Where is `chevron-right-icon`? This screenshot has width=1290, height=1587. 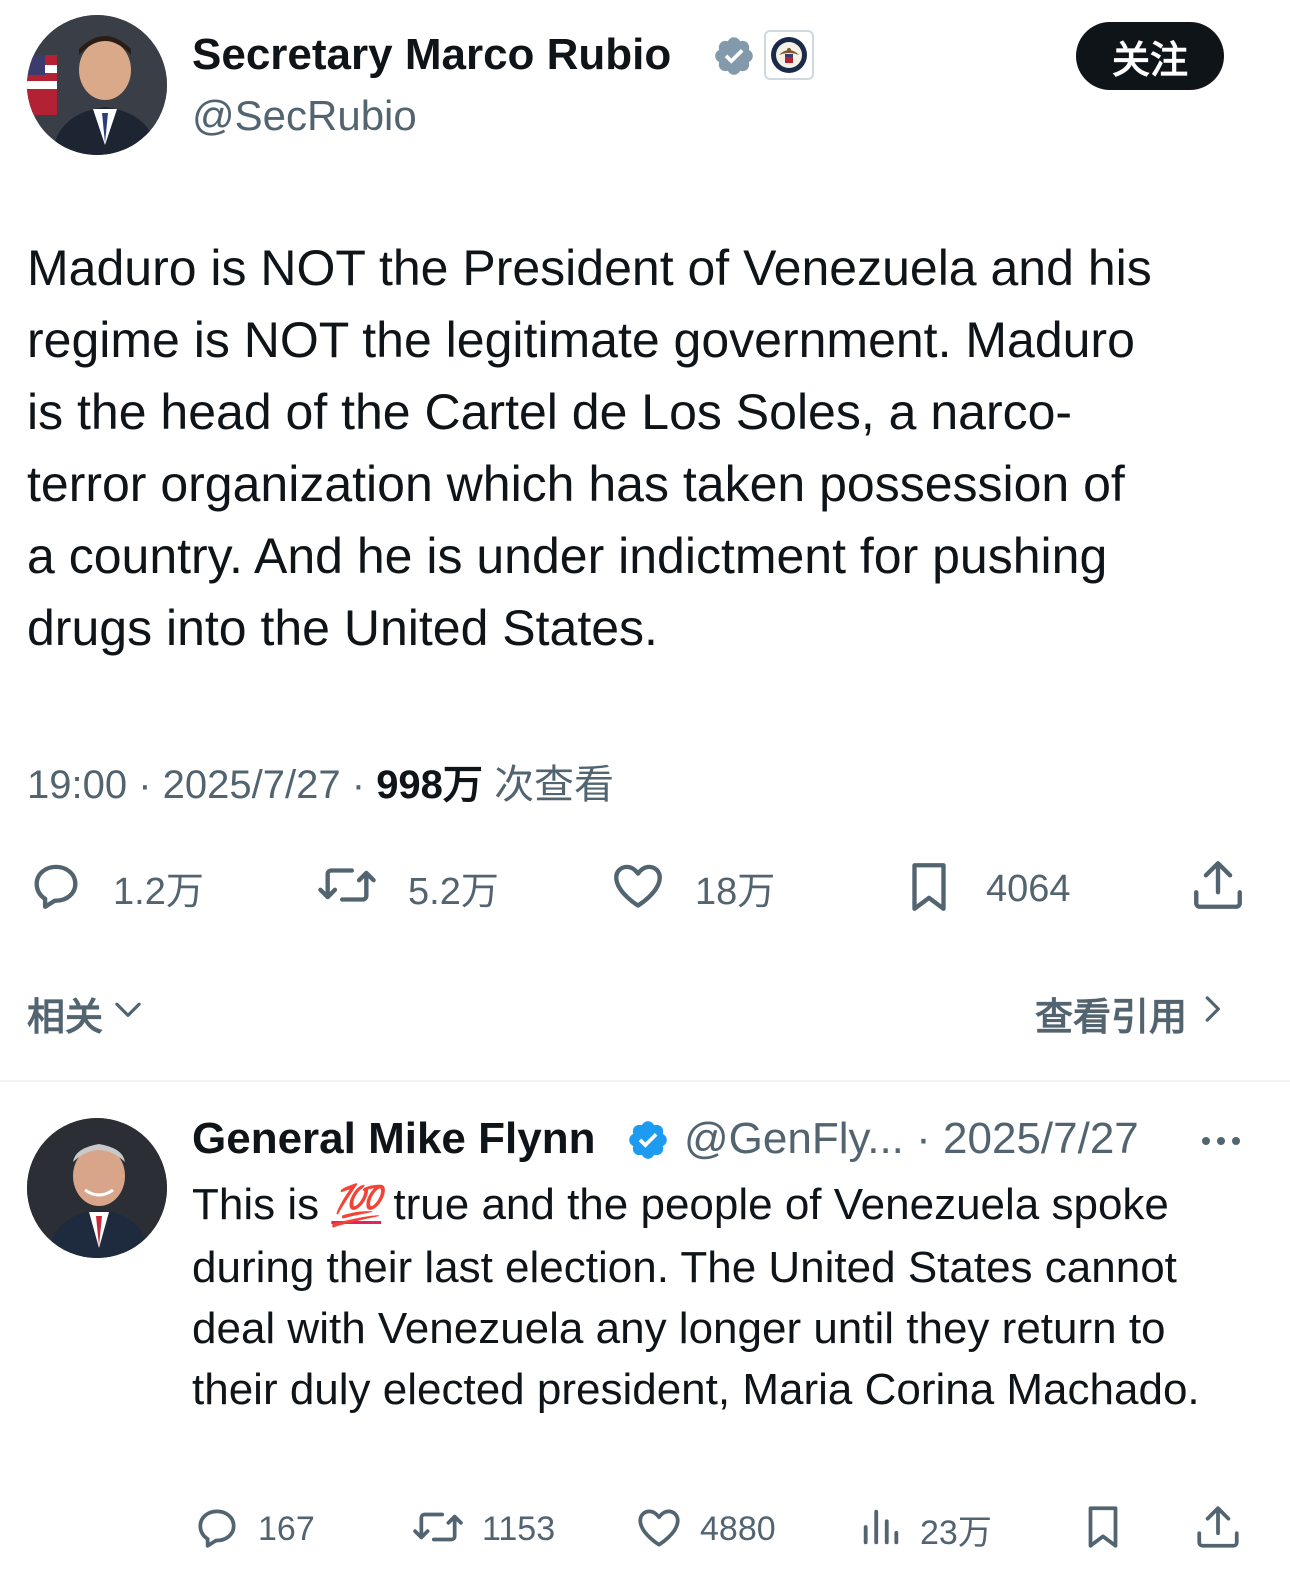
chevron-right-icon is located at coordinates (1212, 1014).